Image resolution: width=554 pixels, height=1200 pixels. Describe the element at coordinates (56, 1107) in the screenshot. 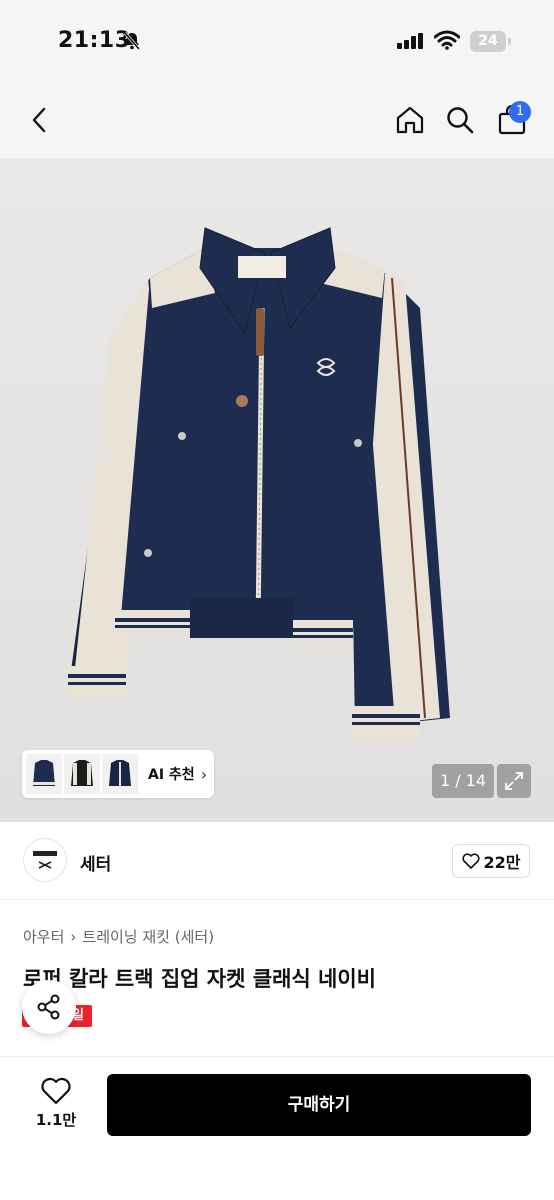

I see `wishlist-button: 1.1만` at that location.